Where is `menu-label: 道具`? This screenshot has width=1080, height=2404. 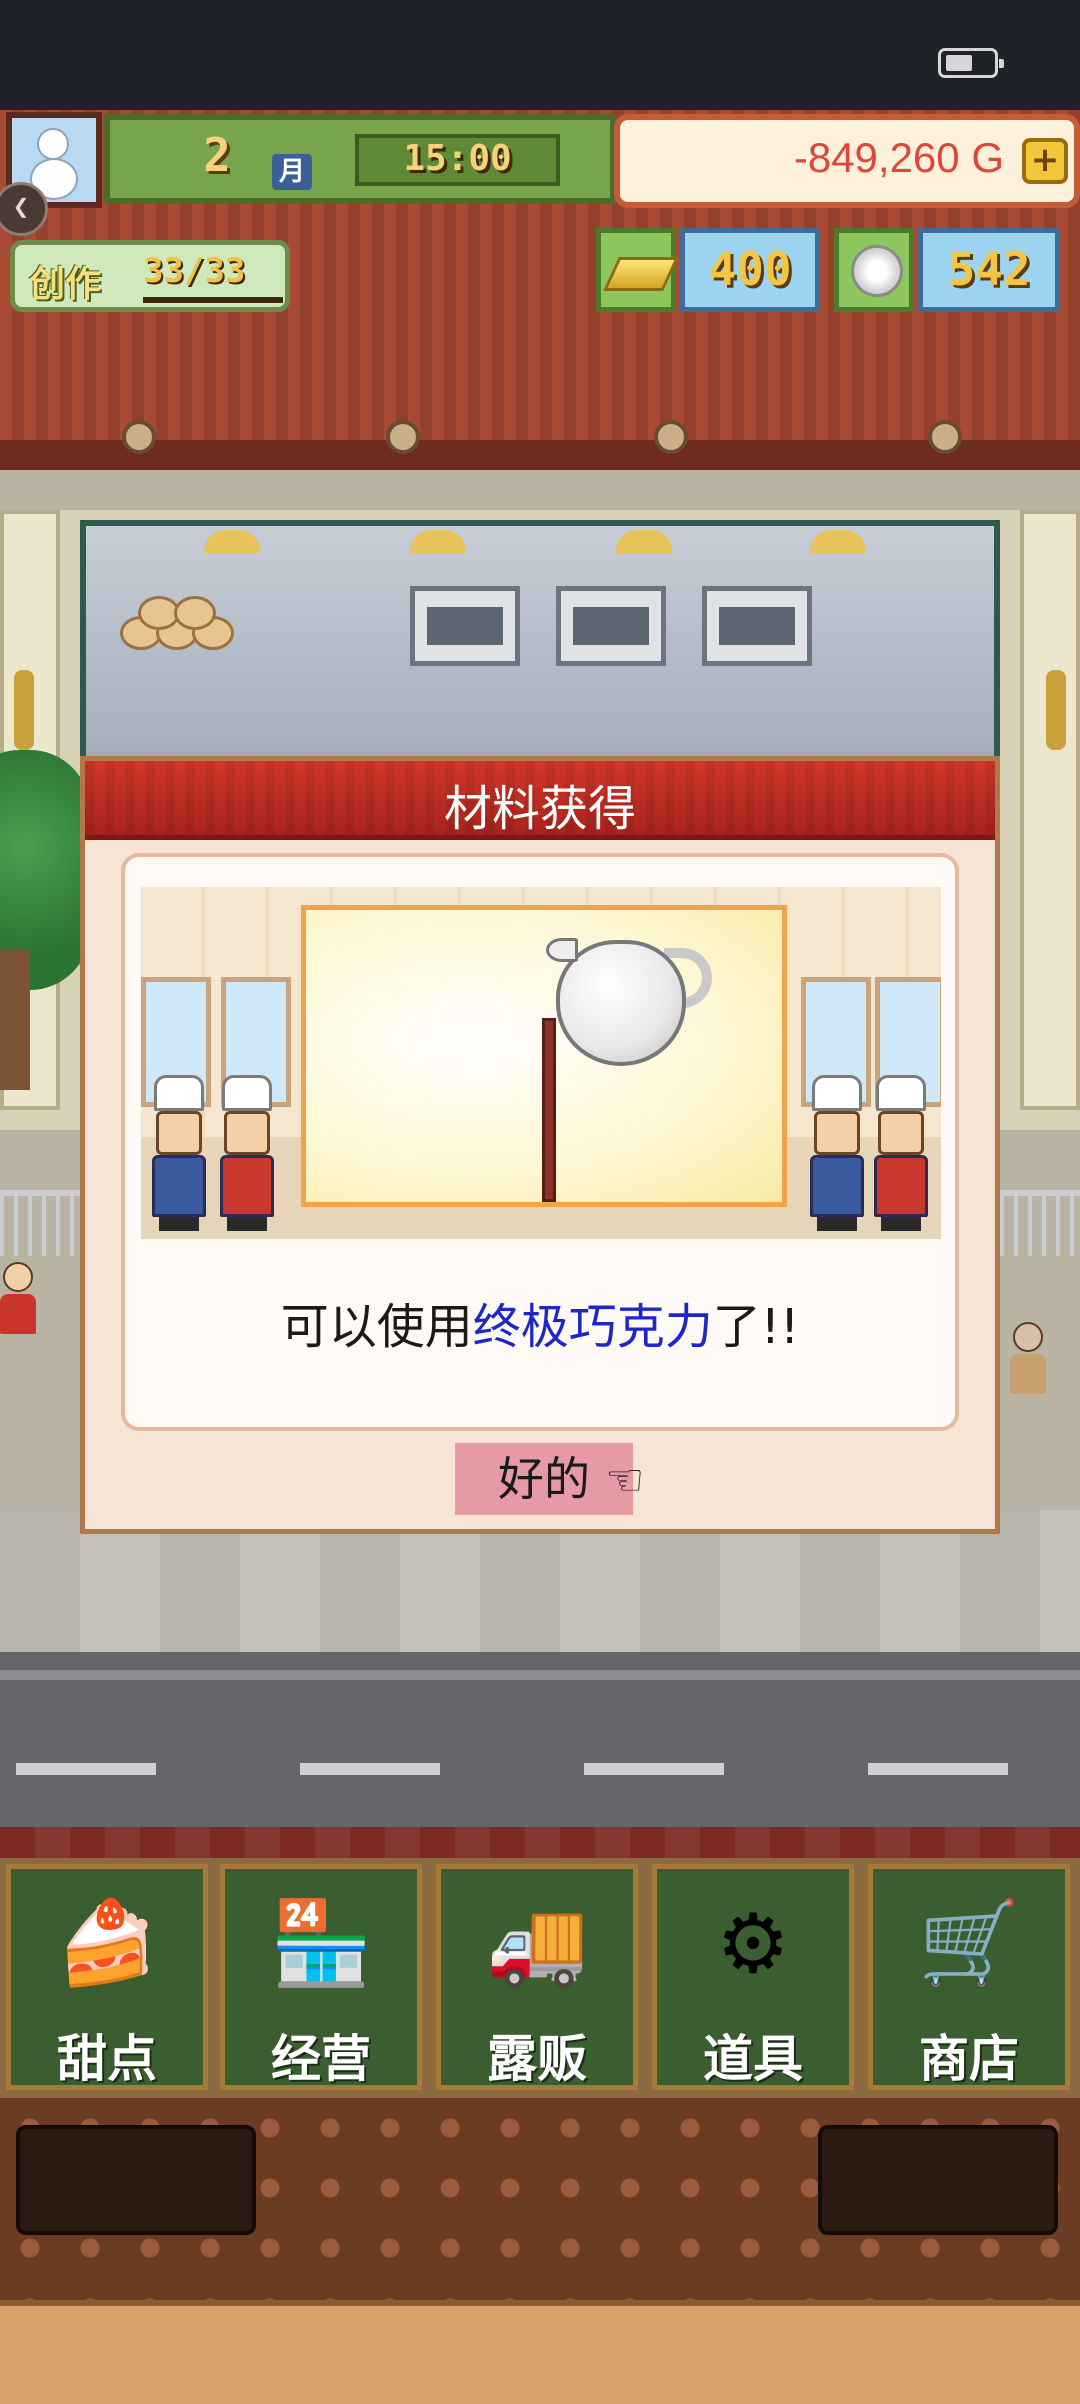 menu-label: 道具 is located at coordinates (753, 2059).